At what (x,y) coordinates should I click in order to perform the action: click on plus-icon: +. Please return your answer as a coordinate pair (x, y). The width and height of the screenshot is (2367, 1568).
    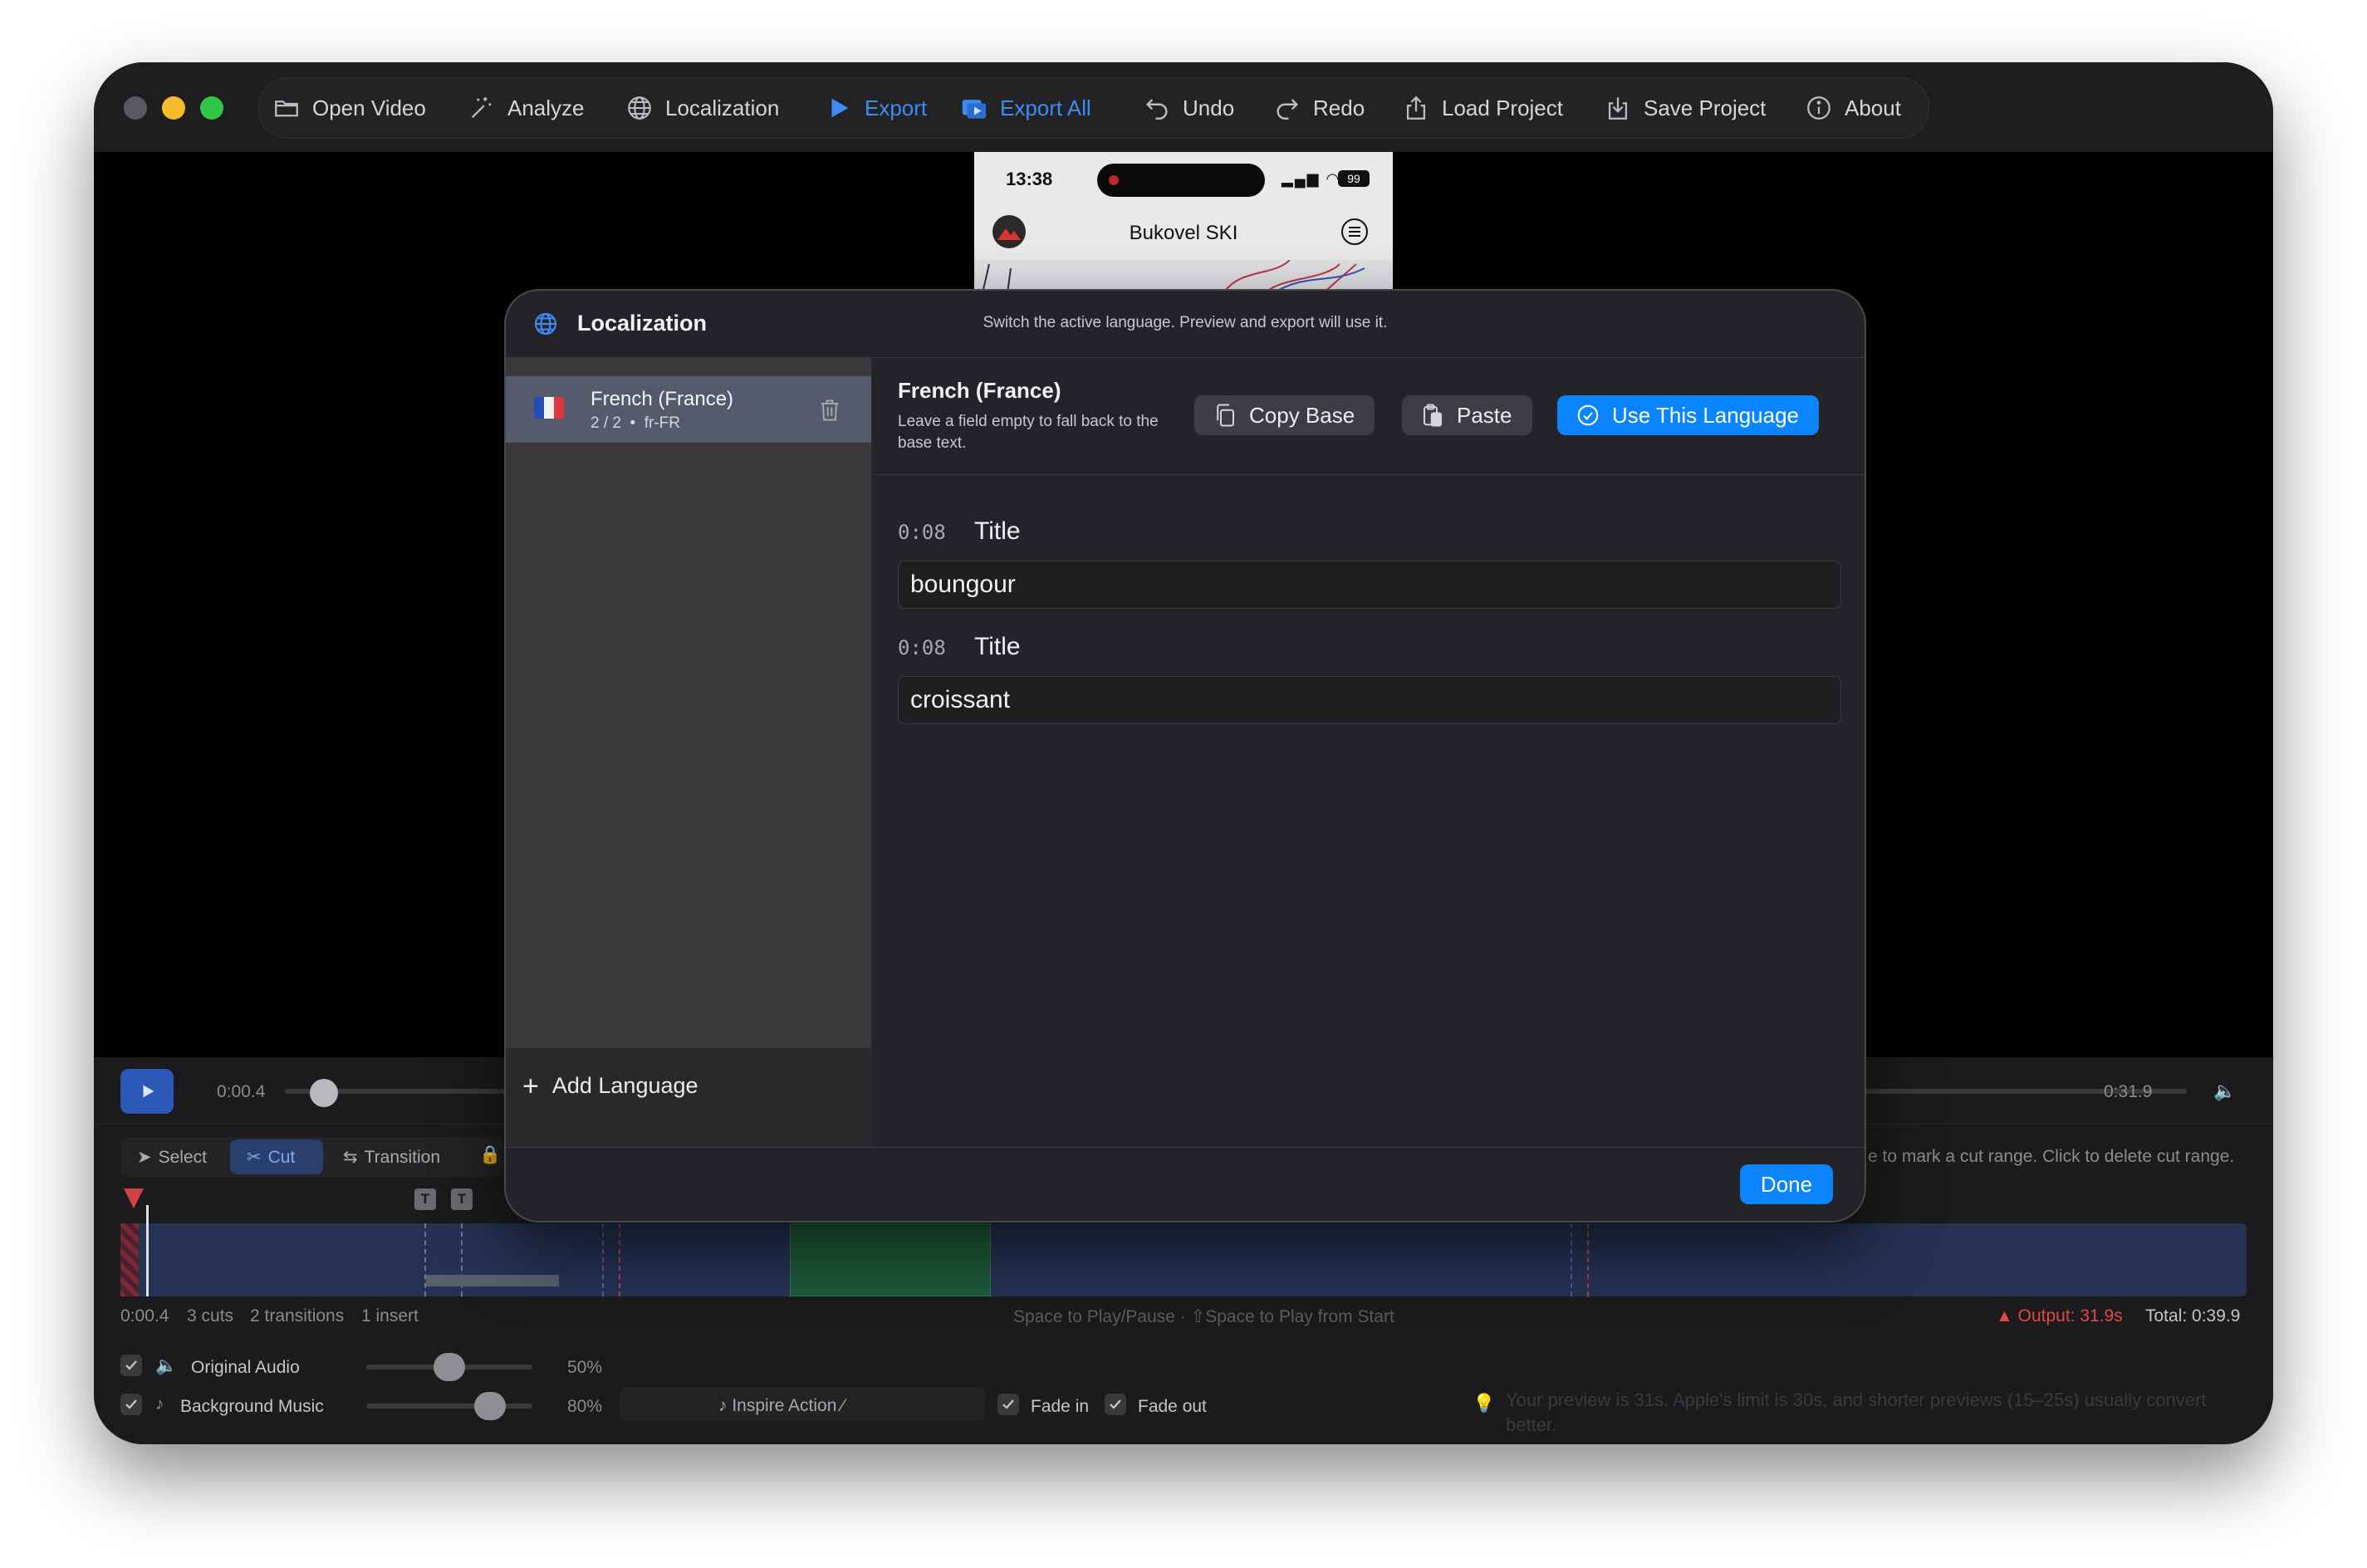
    Looking at the image, I should click on (530, 1086).